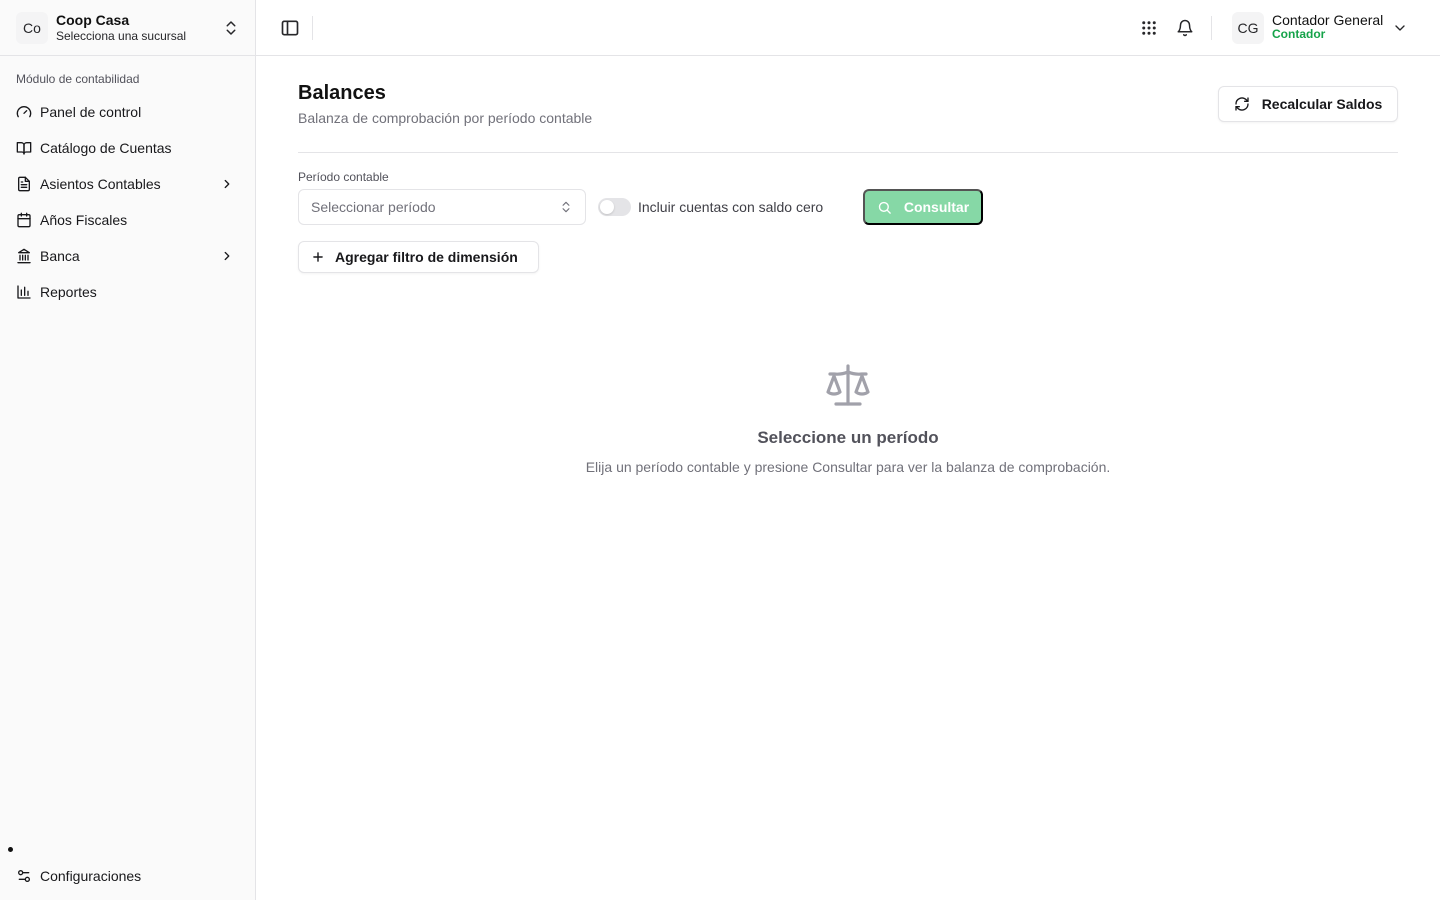 The height and width of the screenshot is (900, 1440). Describe the element at coordinates (442, 207) in the screenshot. I see `period-select: Seleccionar período` at that location.